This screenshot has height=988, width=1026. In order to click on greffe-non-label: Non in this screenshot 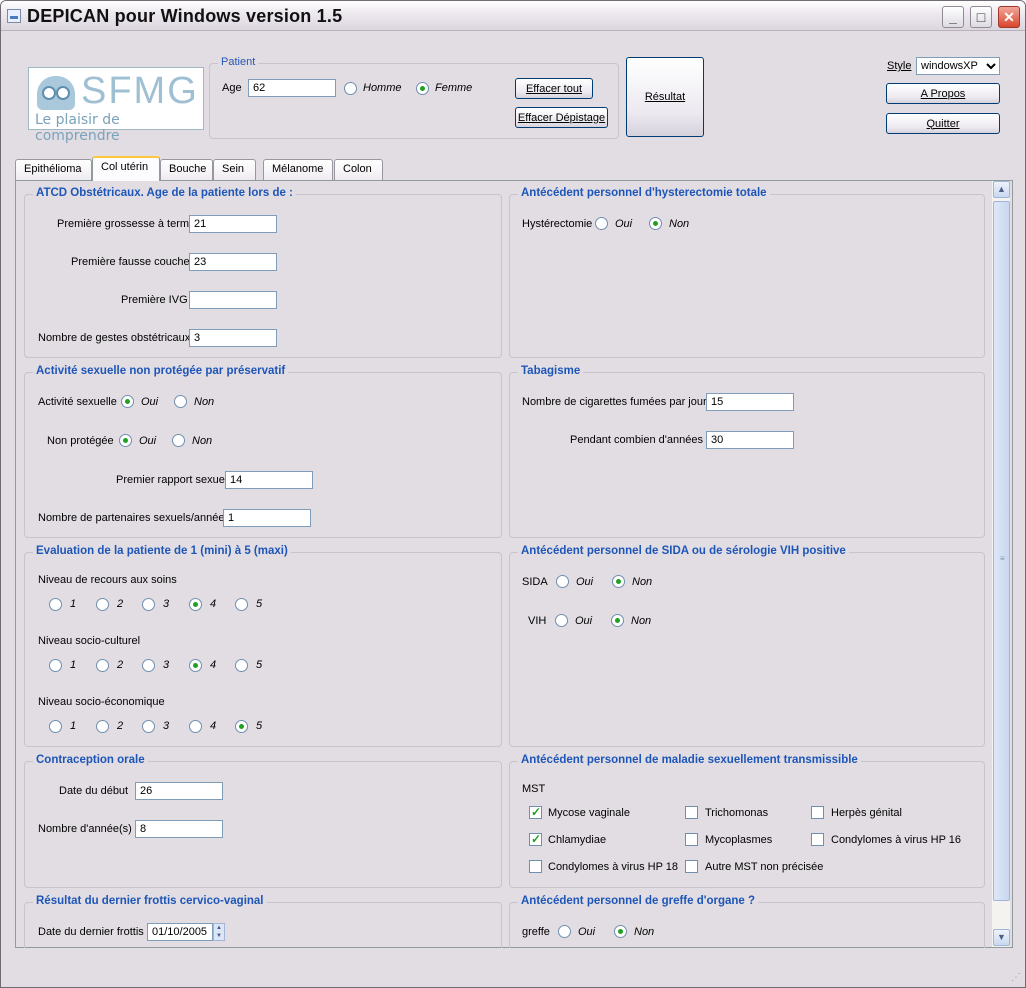, I will do `click(644, 932)`.